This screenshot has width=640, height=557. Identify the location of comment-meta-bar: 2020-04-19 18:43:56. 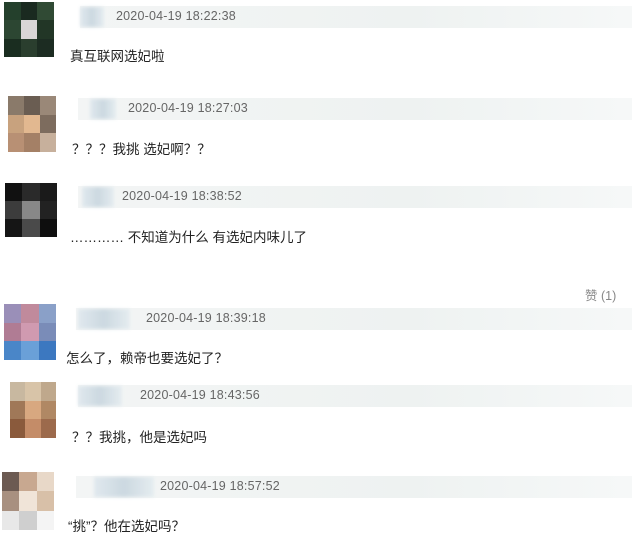
(355, 396).